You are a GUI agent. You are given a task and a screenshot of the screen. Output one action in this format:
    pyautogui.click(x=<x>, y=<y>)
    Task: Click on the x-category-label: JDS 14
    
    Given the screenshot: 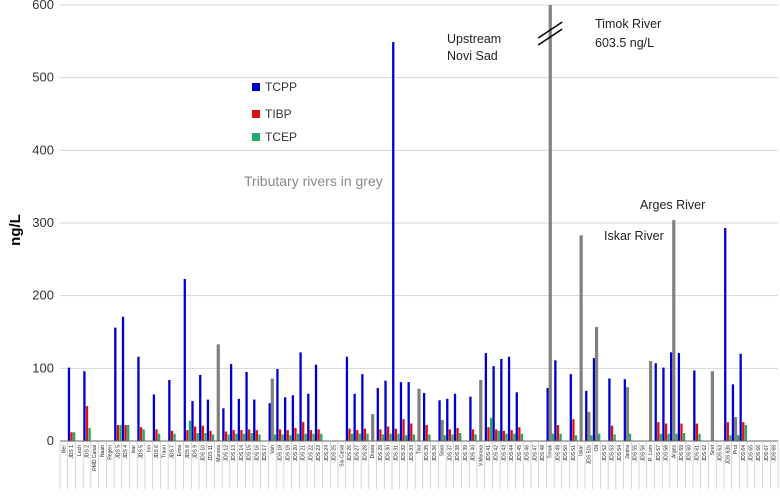 What is the action you would take?
    pyautogui.click(x=242, y=453)
    